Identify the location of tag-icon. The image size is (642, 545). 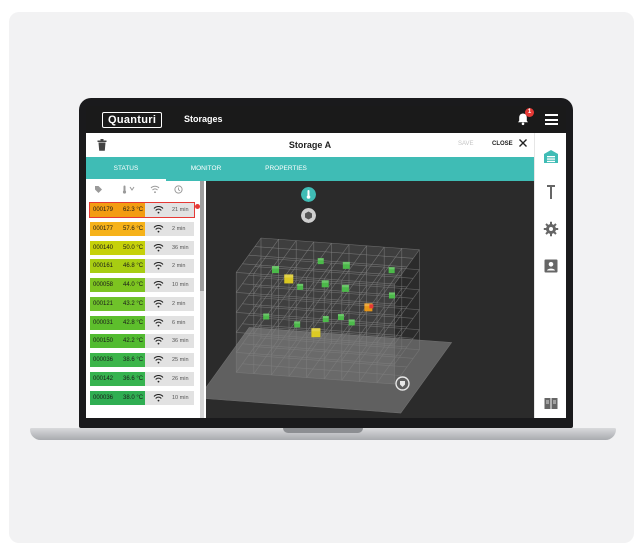
(98, 189).